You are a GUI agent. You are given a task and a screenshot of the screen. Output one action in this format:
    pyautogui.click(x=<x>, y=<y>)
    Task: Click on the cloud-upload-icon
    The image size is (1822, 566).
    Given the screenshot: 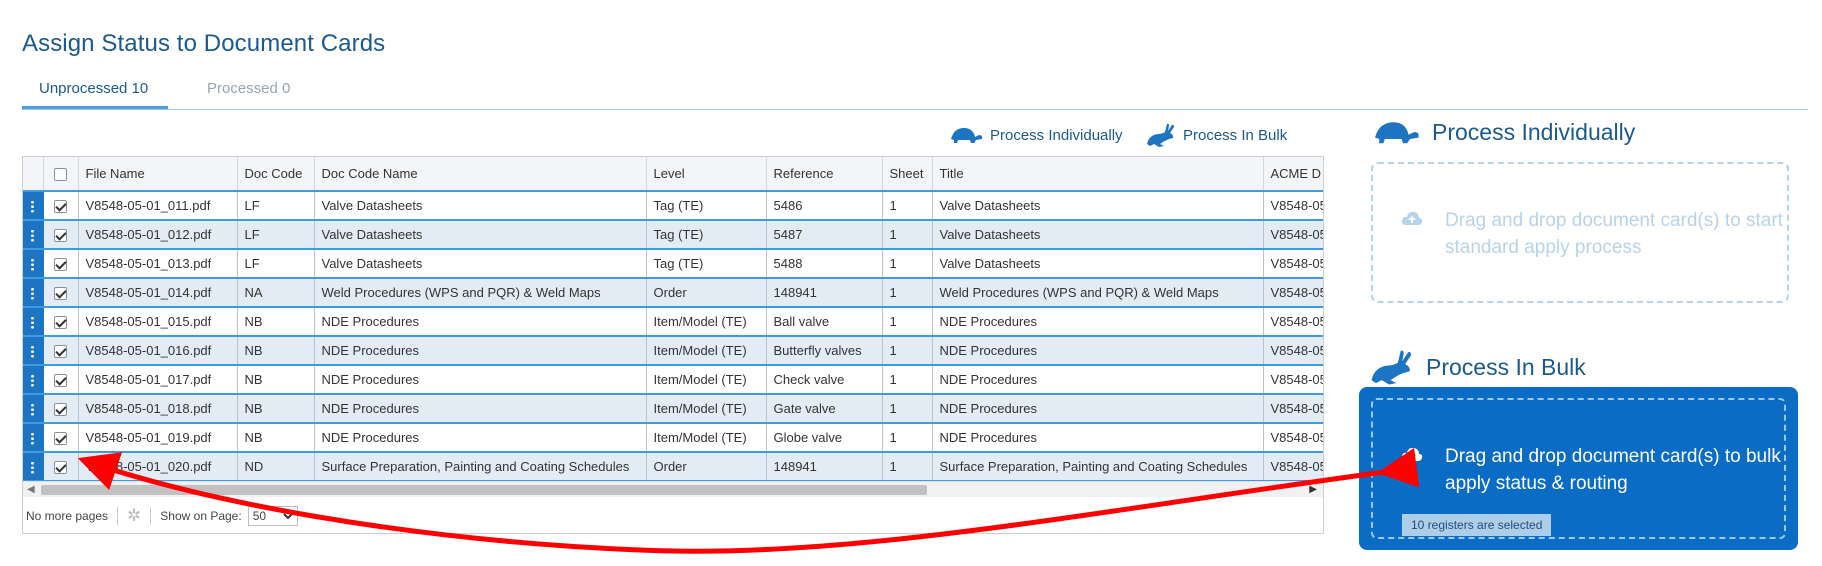 What is the action you would take?
    pyautogui.click(x=1412, y=454)
    